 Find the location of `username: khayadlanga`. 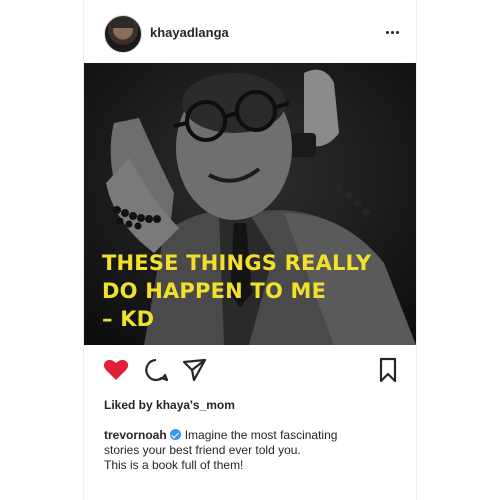

username: khayadlanga is located at coordinates (189, 32).